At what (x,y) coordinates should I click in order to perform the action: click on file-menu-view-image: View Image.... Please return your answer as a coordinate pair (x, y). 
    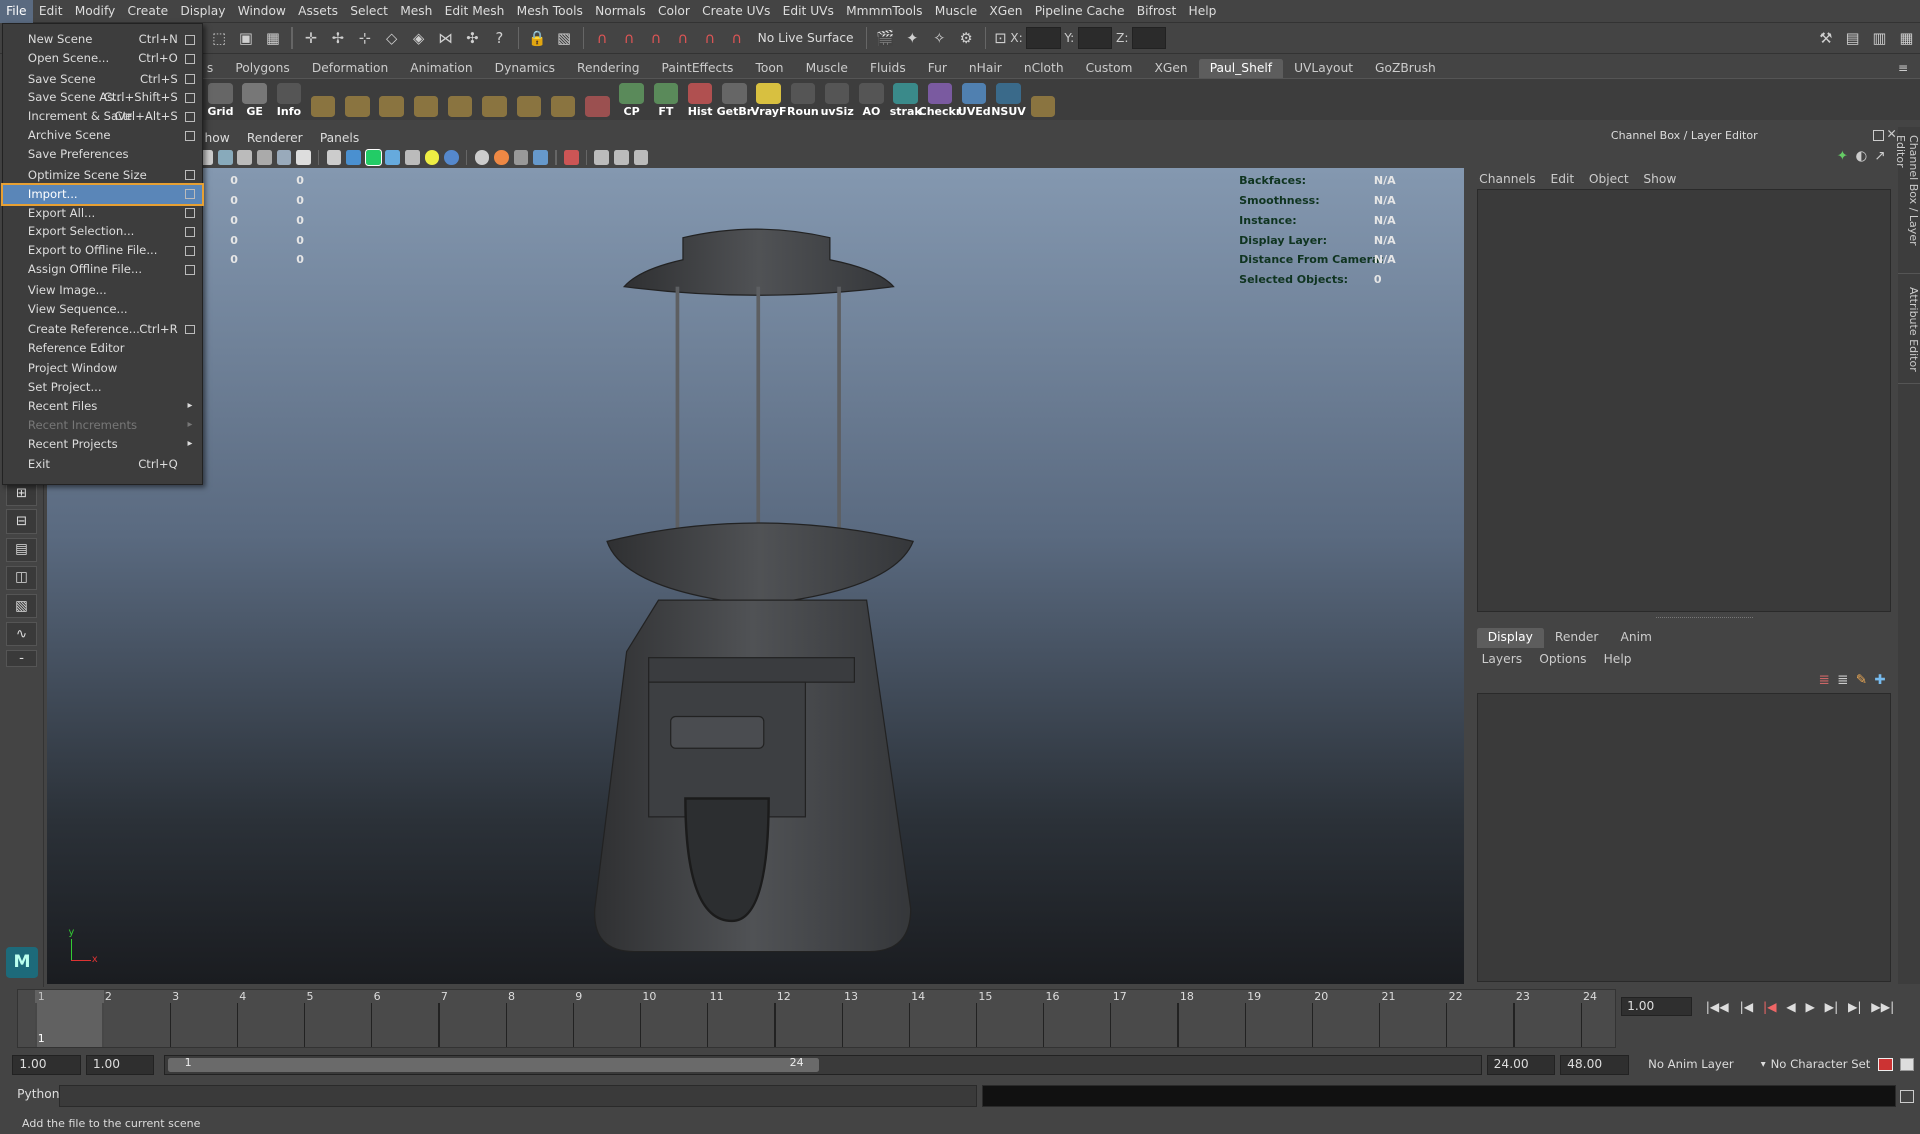
    Looking at the image, I should click on (102, 290).